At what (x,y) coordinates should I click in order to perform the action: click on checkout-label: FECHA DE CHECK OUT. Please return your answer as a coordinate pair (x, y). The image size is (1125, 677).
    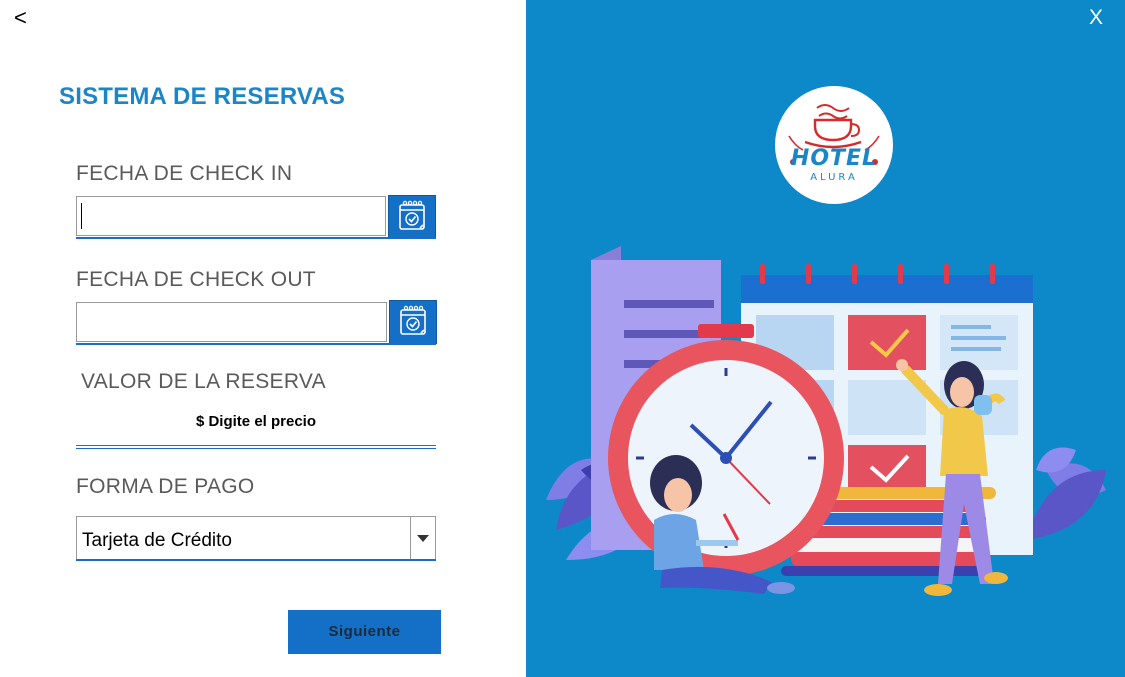
    Looking at the image, I should click on (196, 279).